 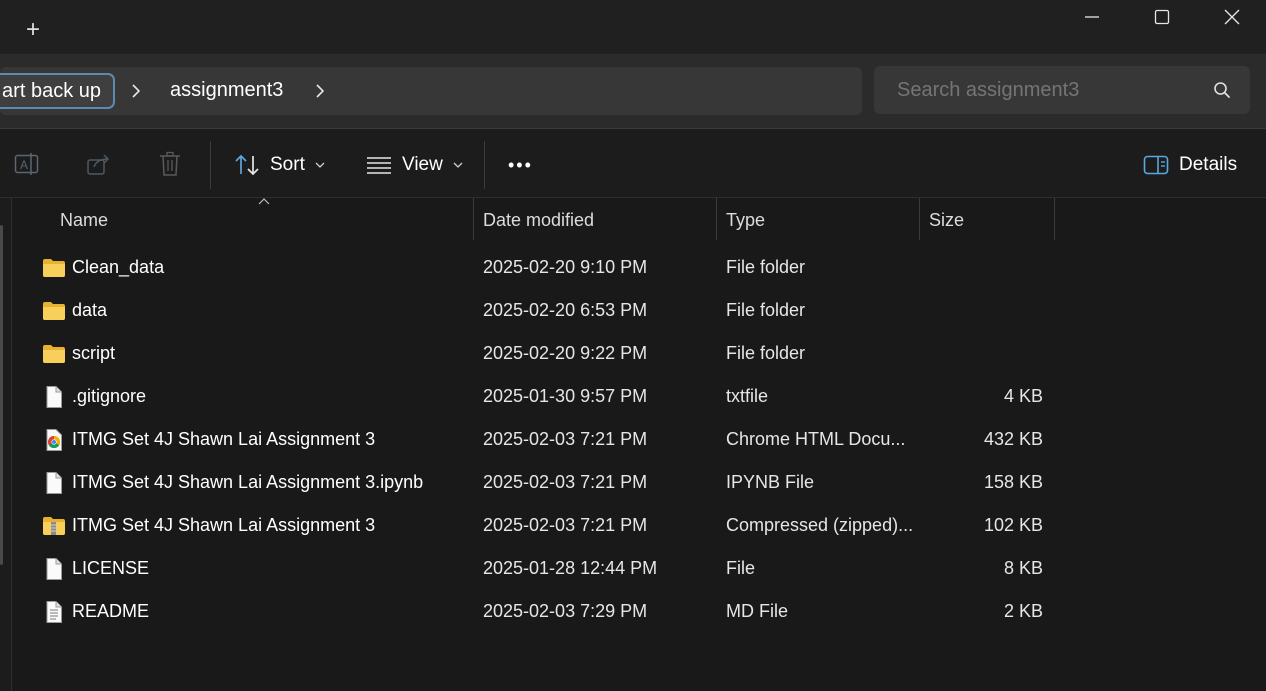 I want to click on file-name: .gitignore, so click(x=109, y=396).